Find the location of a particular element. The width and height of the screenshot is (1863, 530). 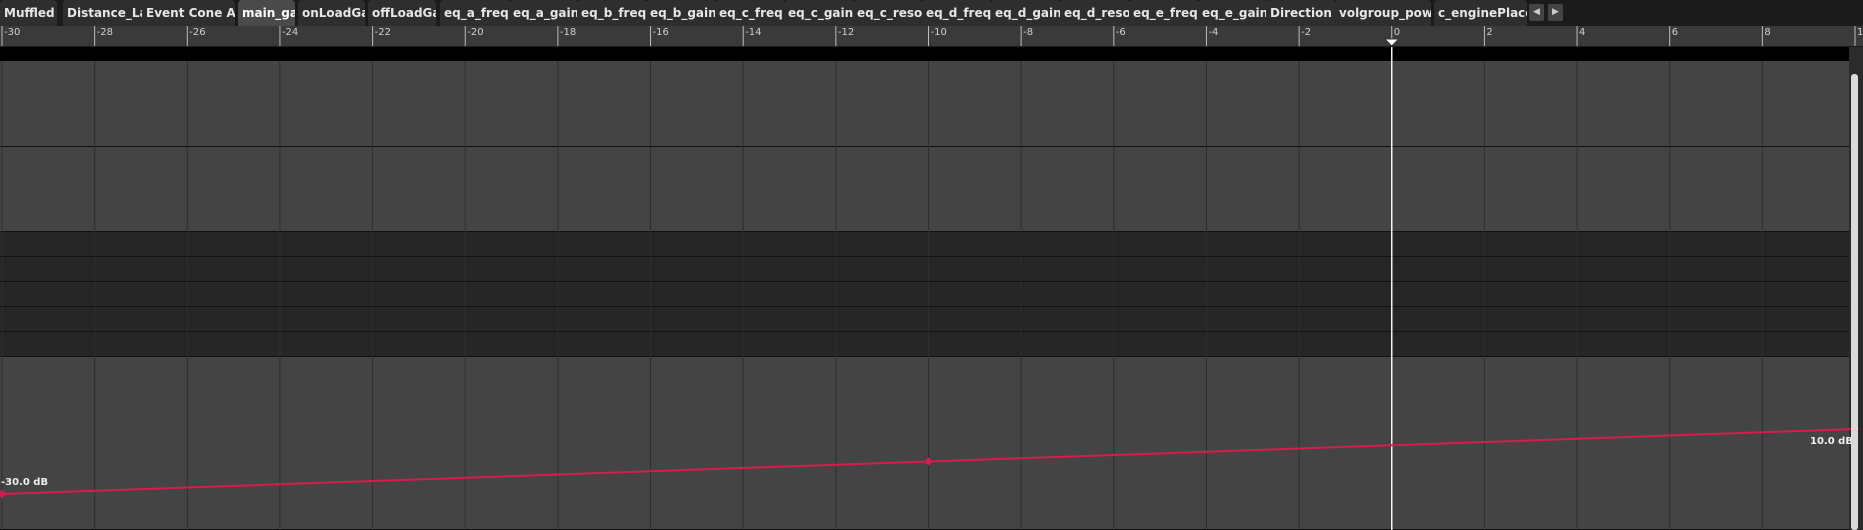

tab-direction: Direction is located at coordinates (1301, 13).